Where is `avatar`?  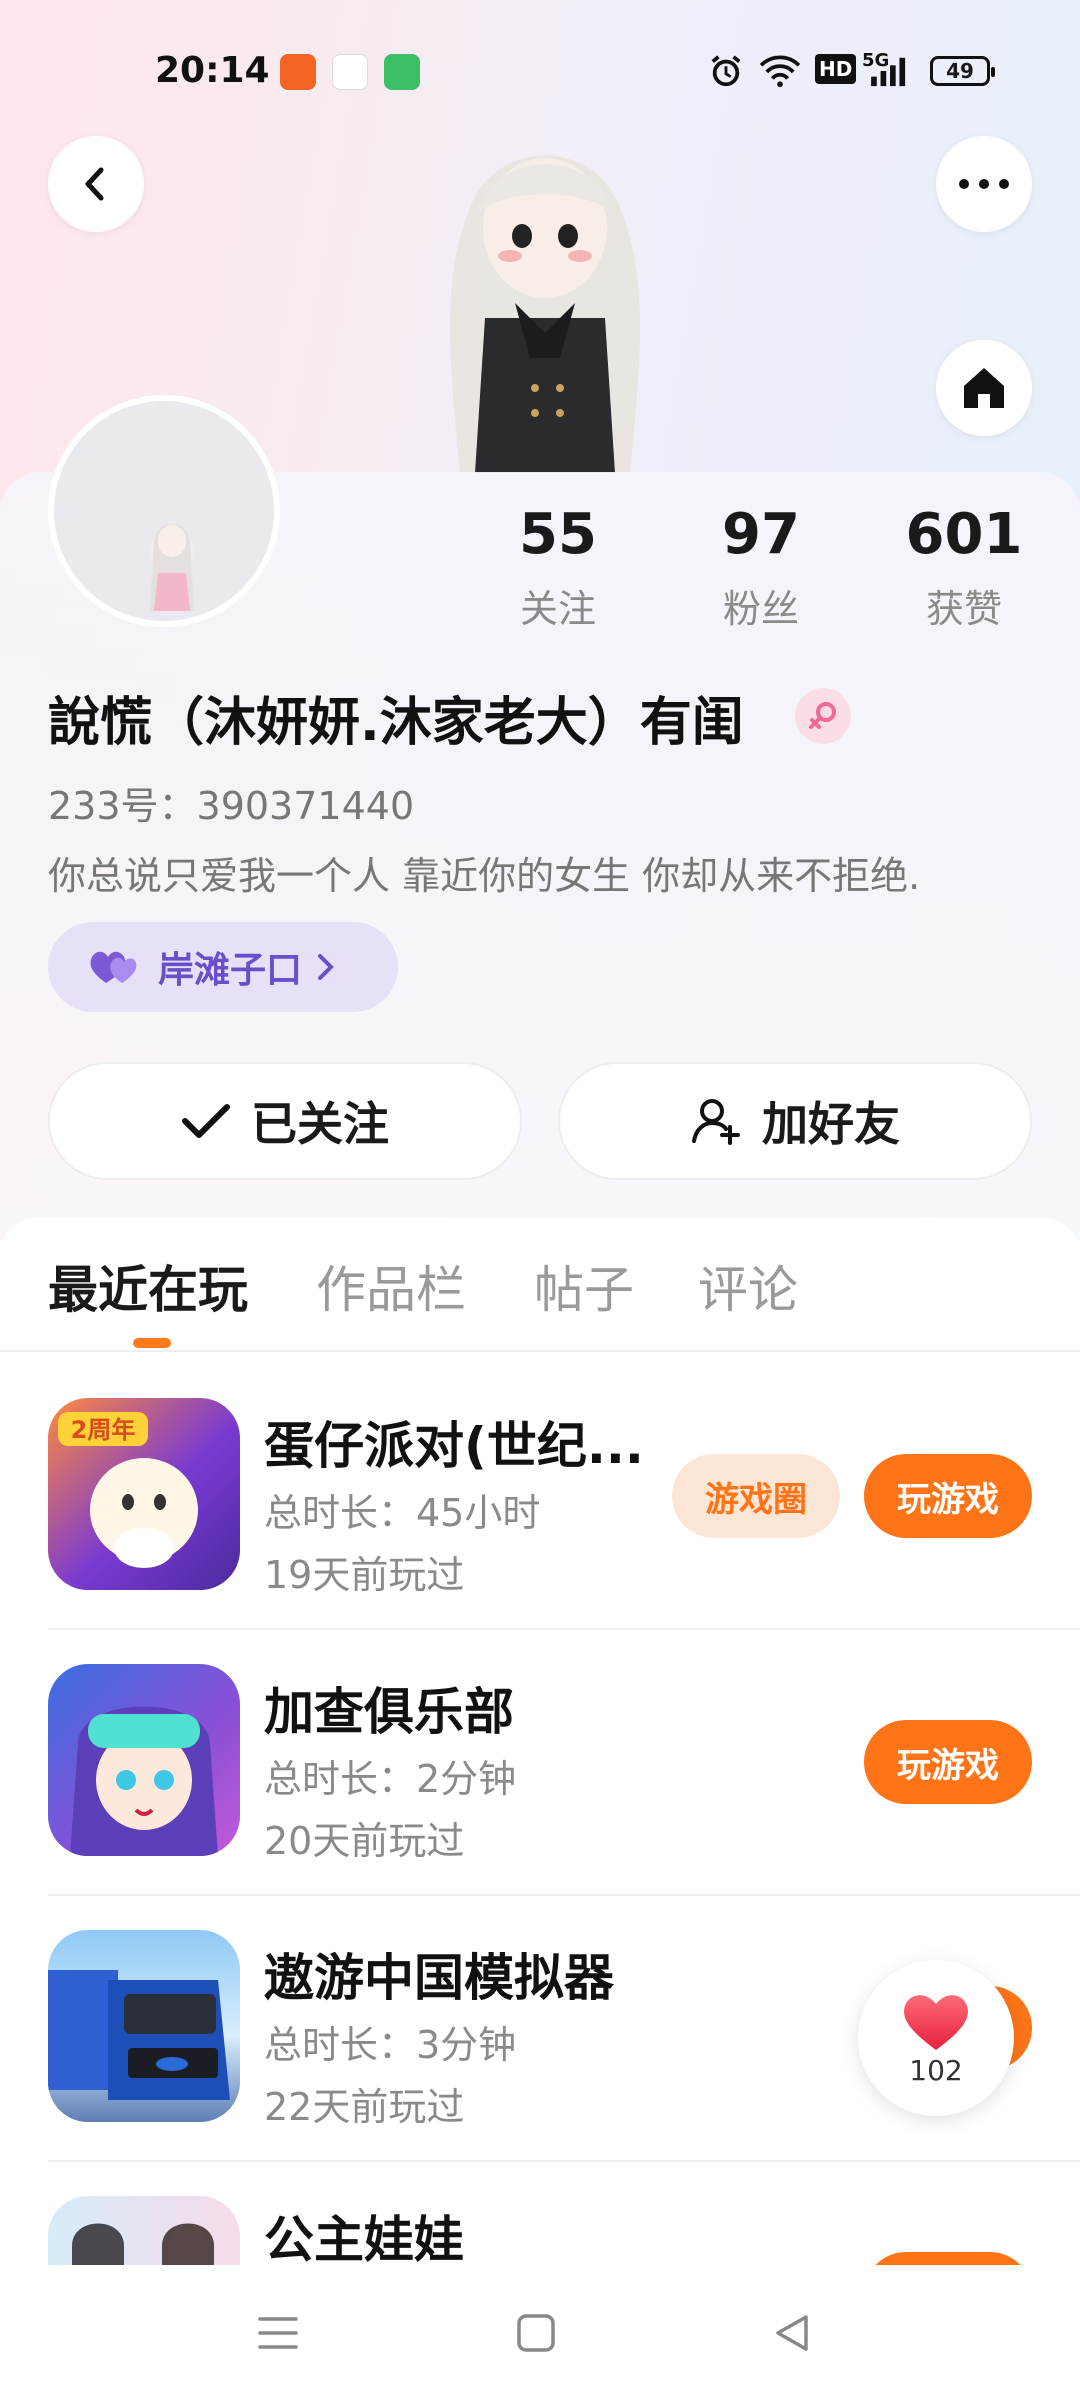
avatar is located at coordinates (164, 511).